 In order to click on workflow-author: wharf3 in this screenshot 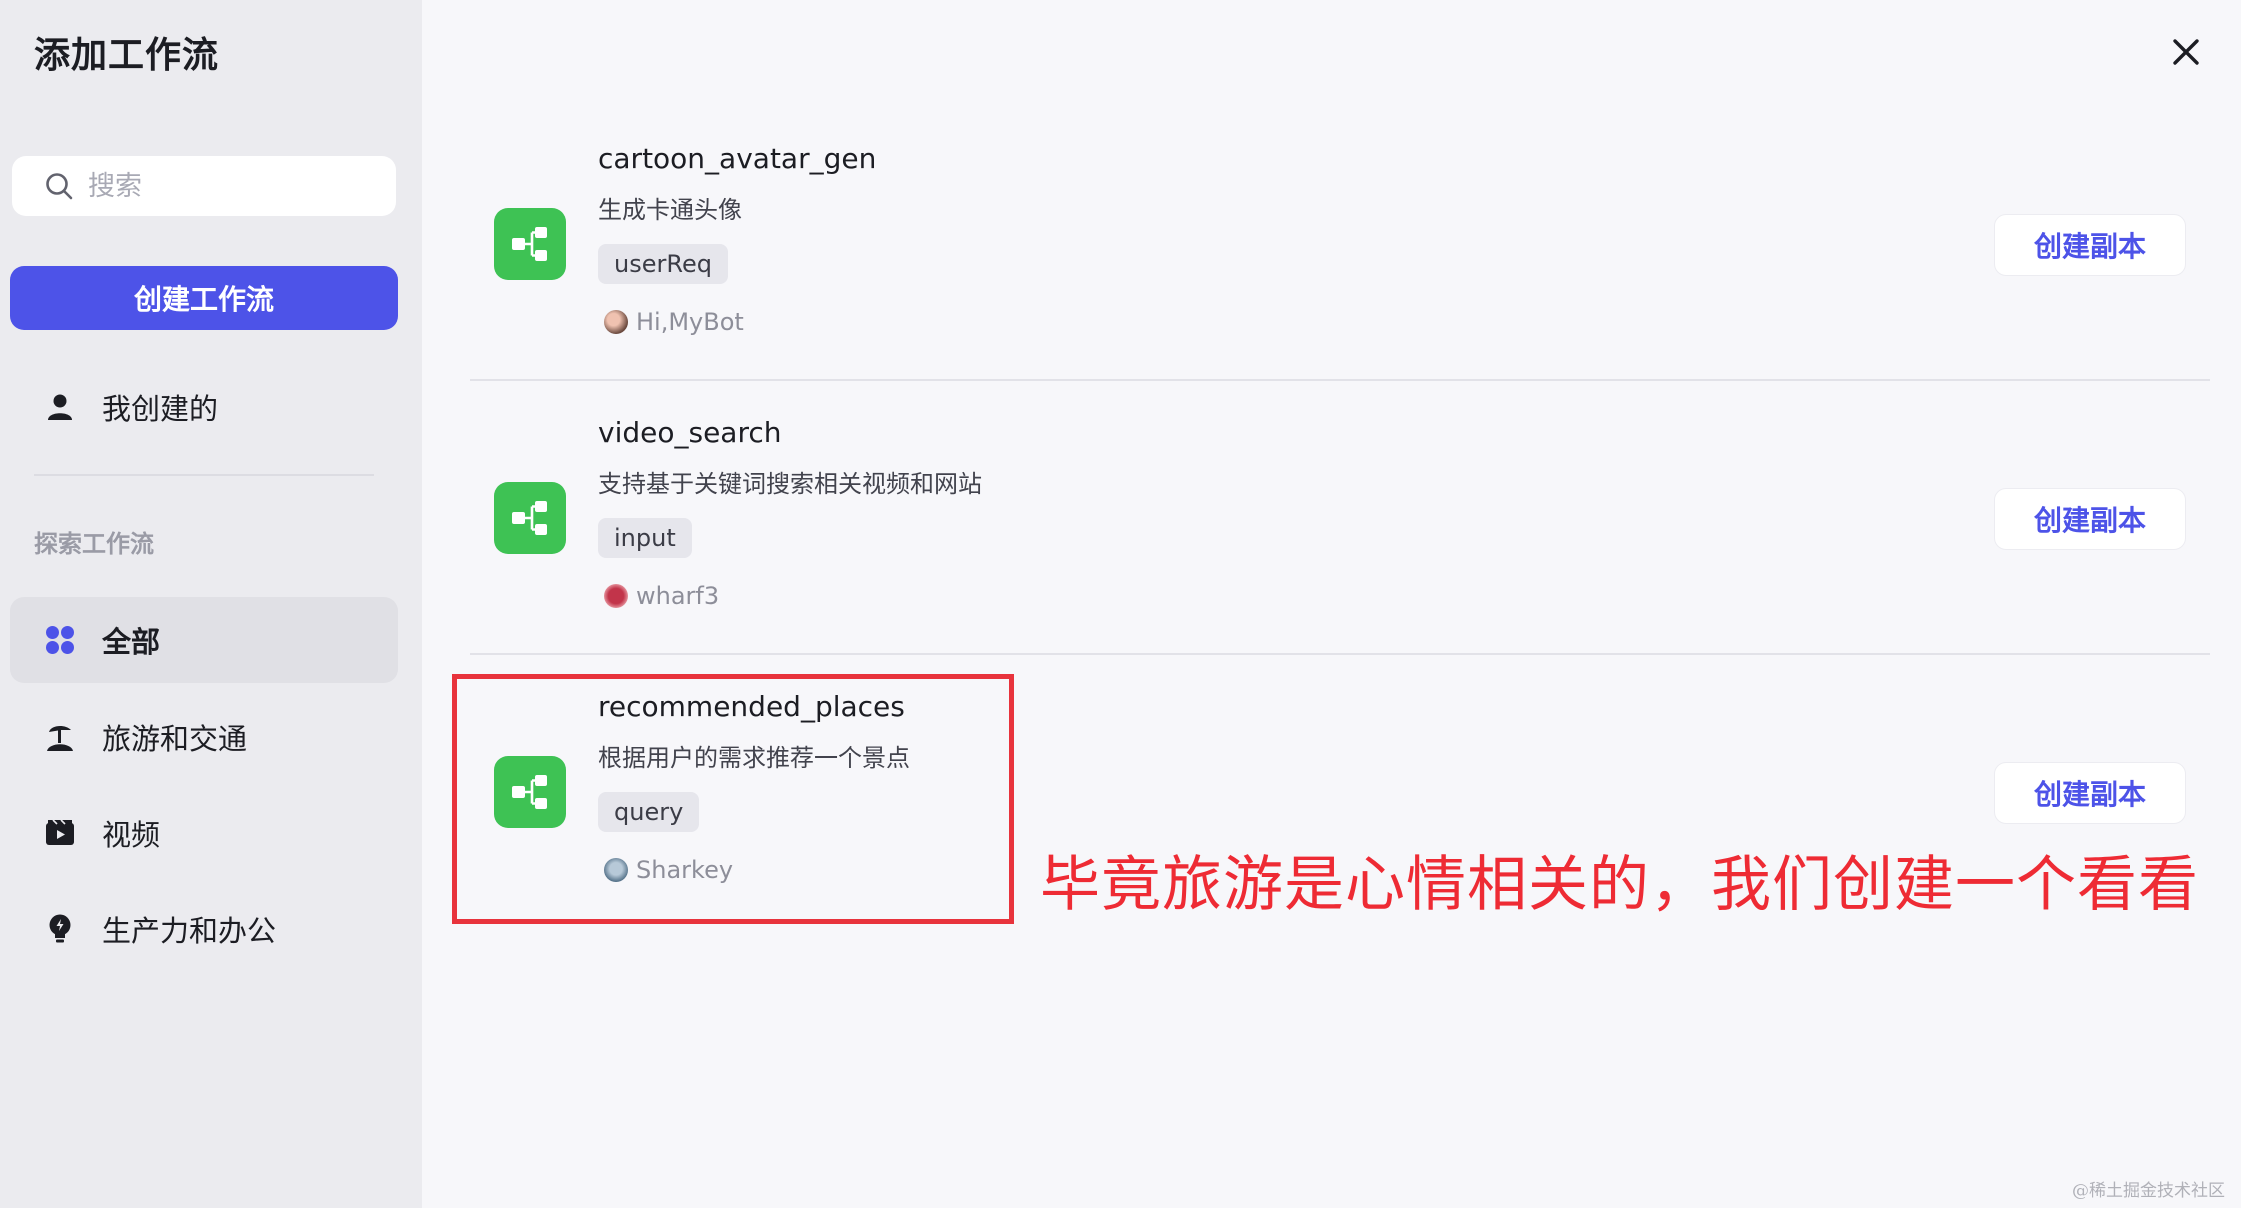, I will do `click(661, 596)`.